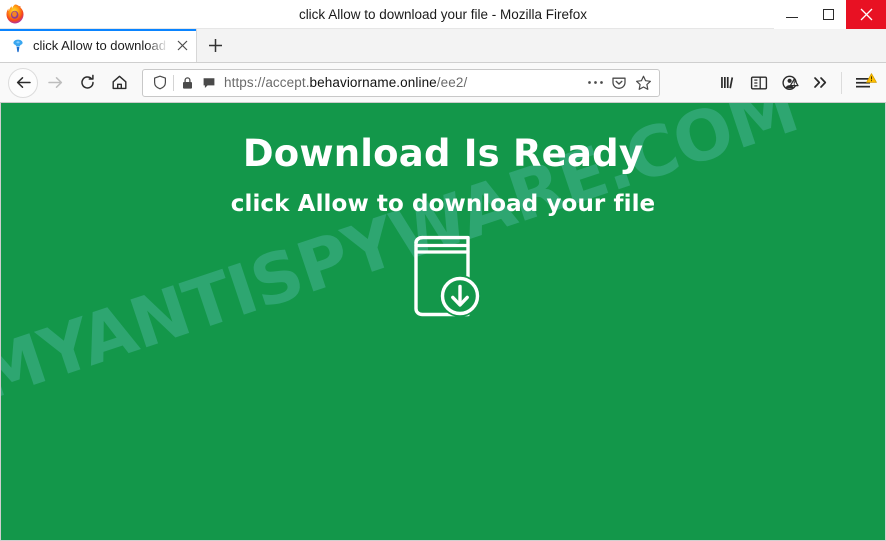  Describe the element at coordinates (841, 82) in the screenshot. I see `toolbar-divider` at that location.